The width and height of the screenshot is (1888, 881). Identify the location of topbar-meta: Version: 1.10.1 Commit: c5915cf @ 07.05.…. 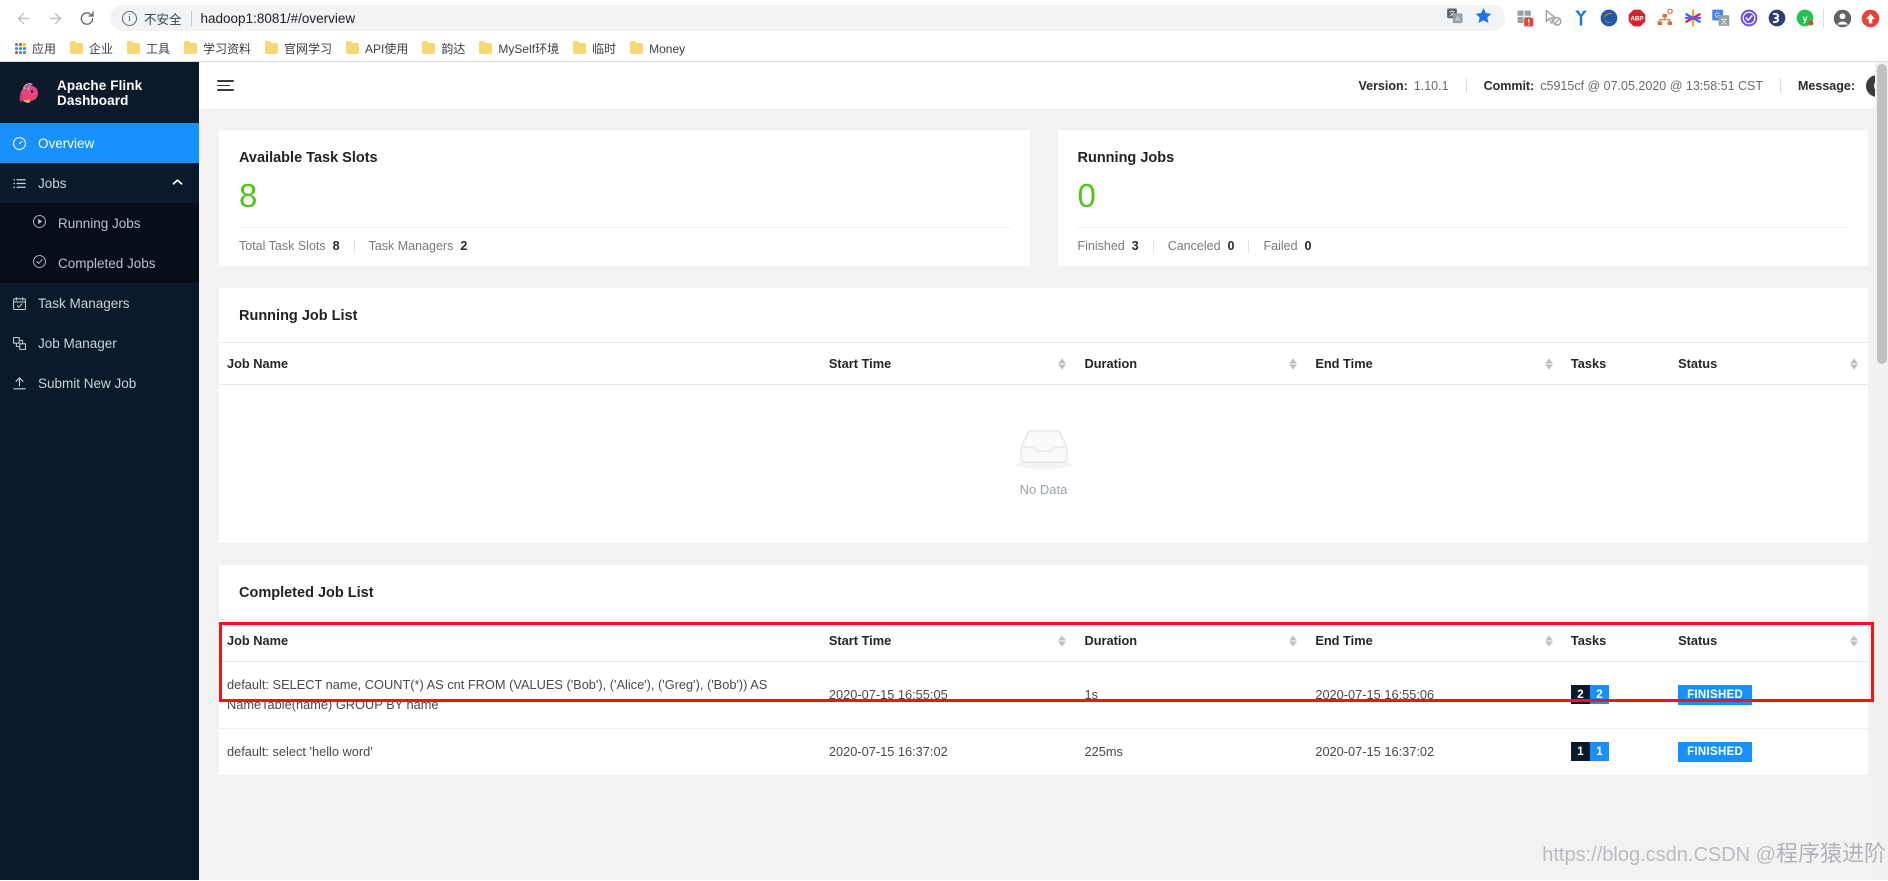
(1623, 85).